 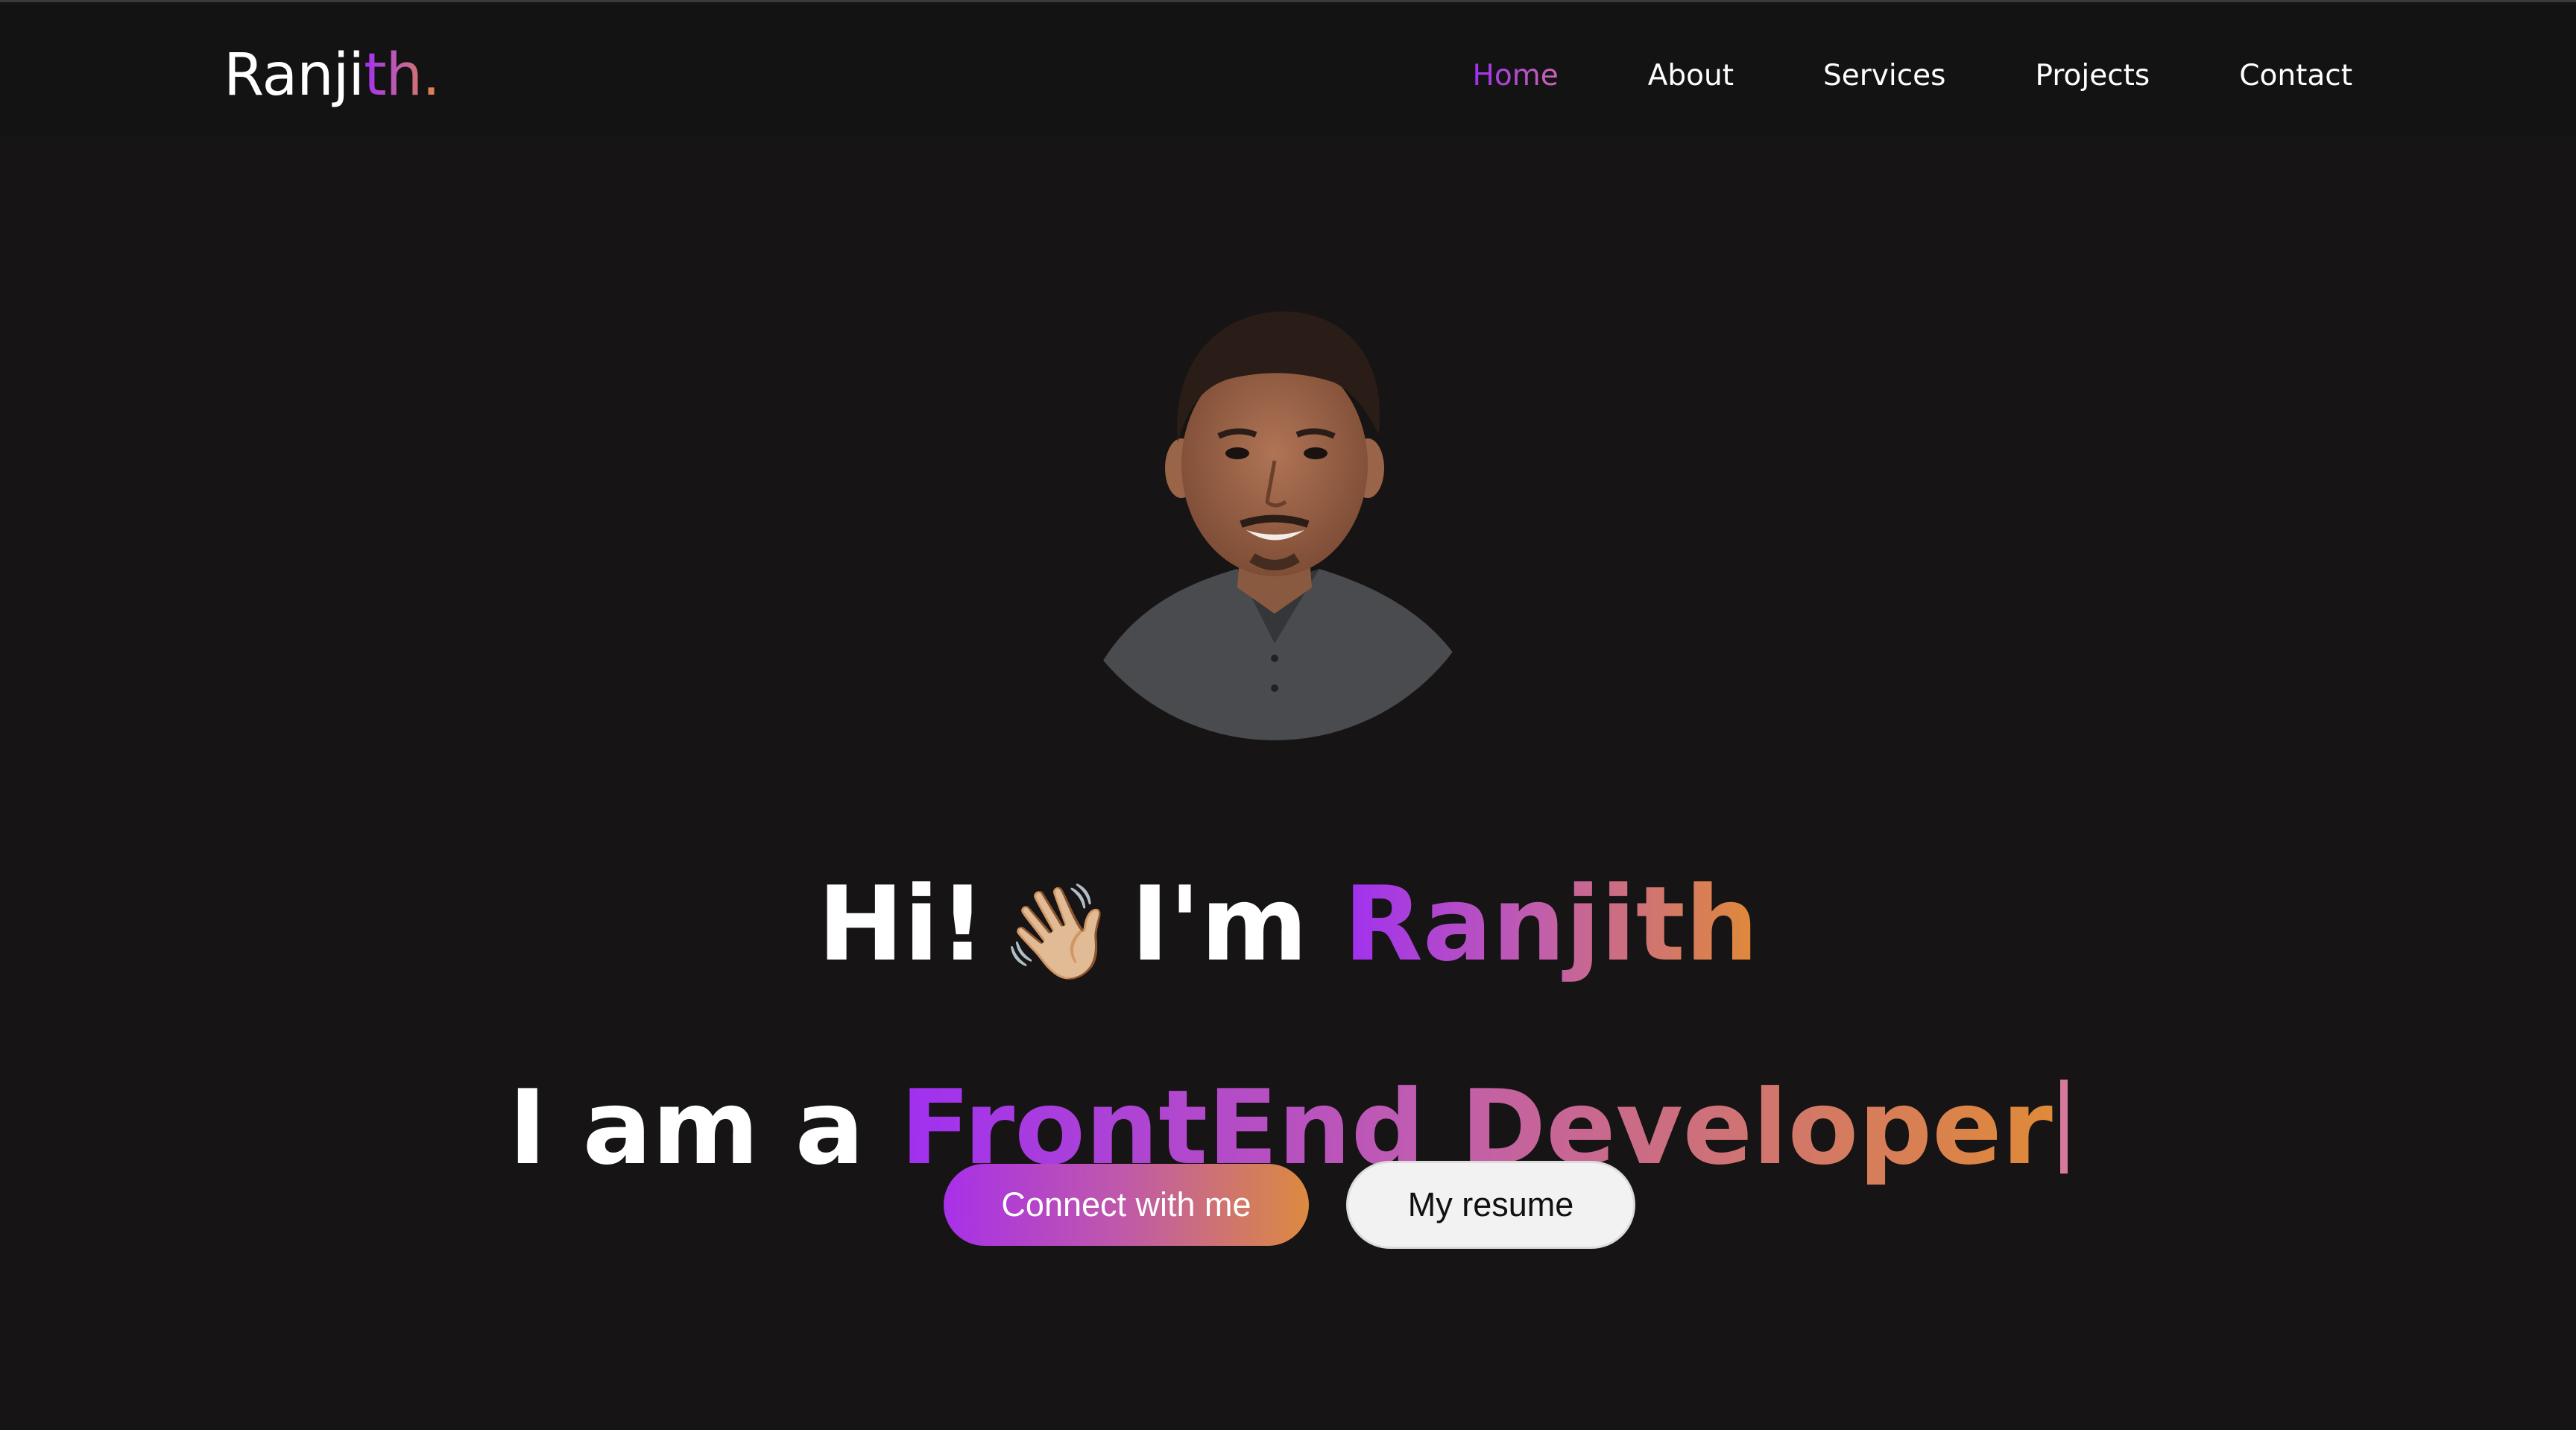 I want to click on resume-button: My resume, so click(x=1490, y=1205).